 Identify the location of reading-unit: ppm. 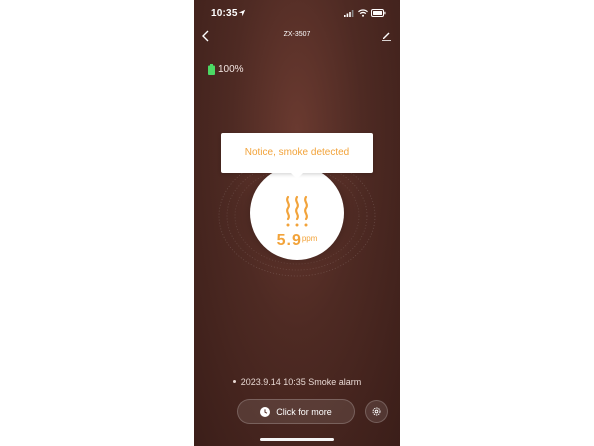
(309, 238).